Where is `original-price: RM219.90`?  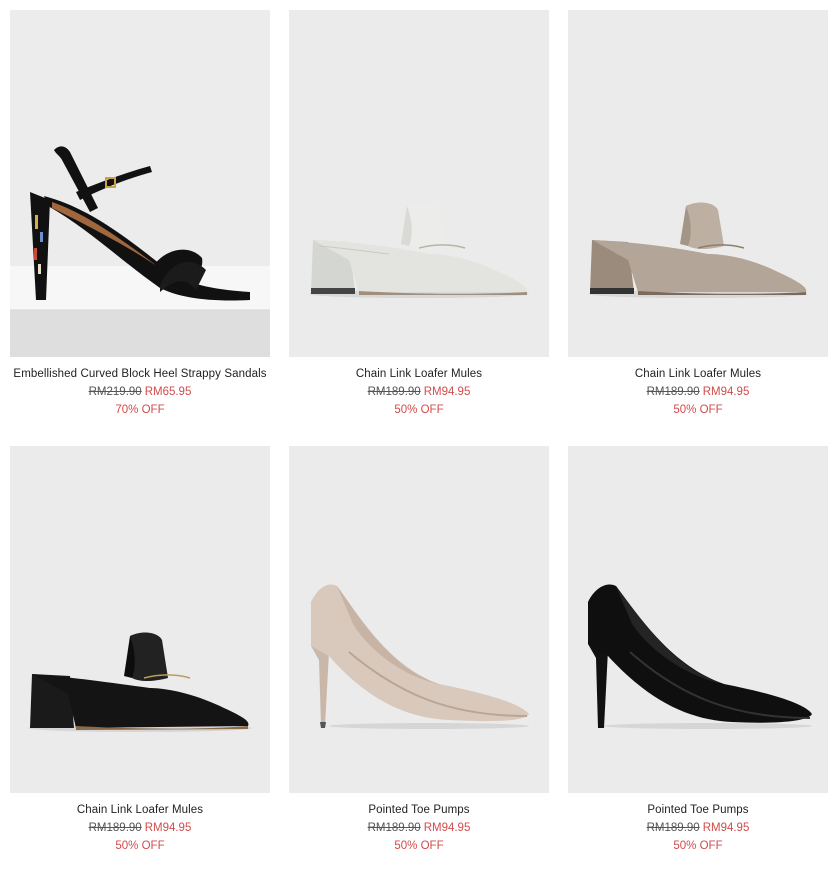
original-price: RM219.90 is located at coordinates (115, 392).